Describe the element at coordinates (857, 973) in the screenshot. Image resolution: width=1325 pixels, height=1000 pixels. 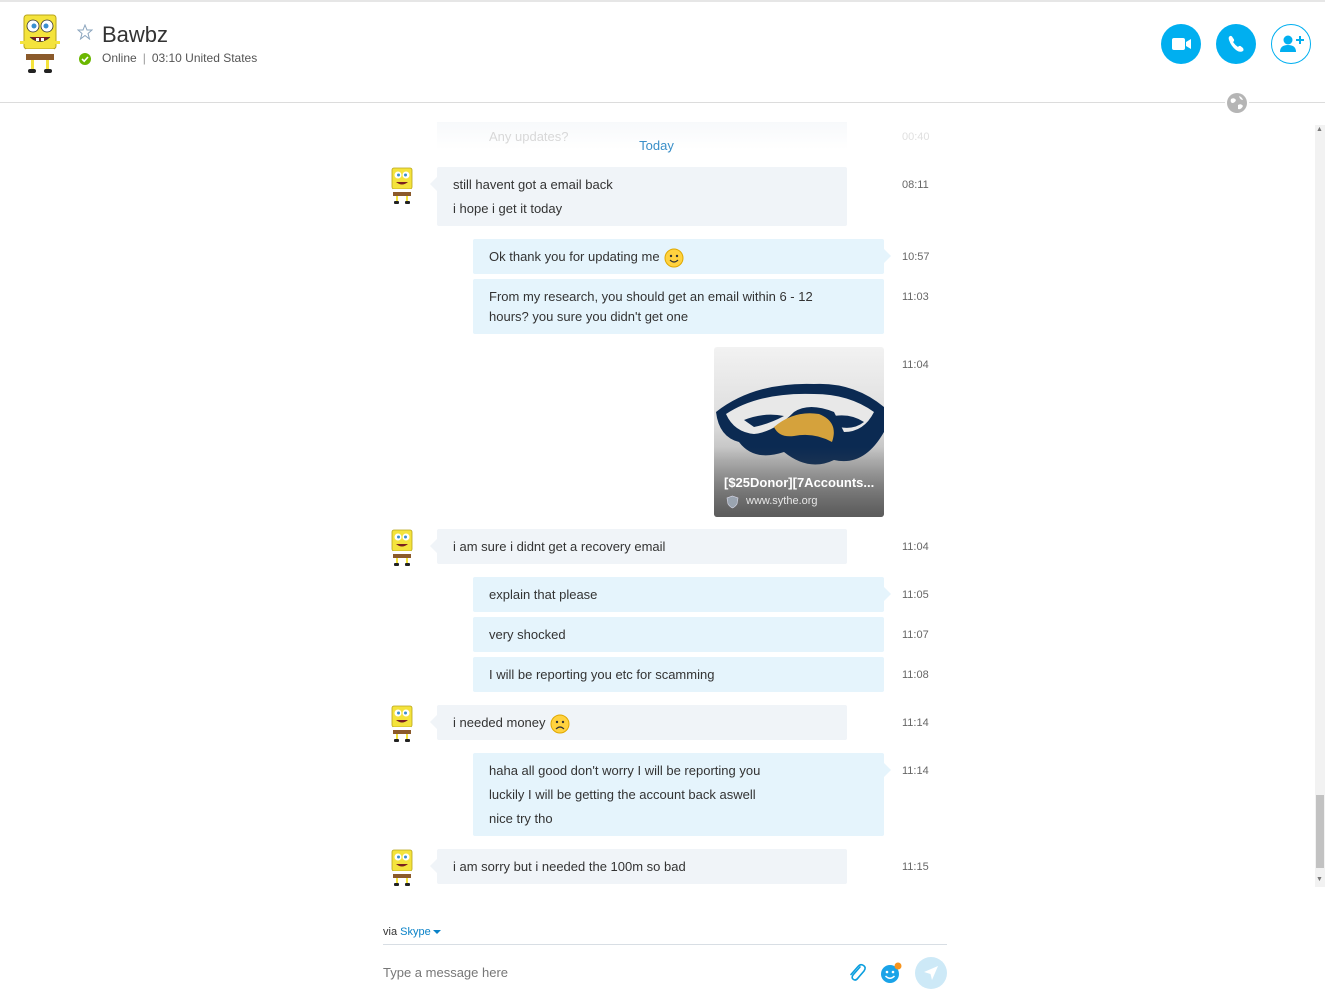
I see `attach-icon` at that location.